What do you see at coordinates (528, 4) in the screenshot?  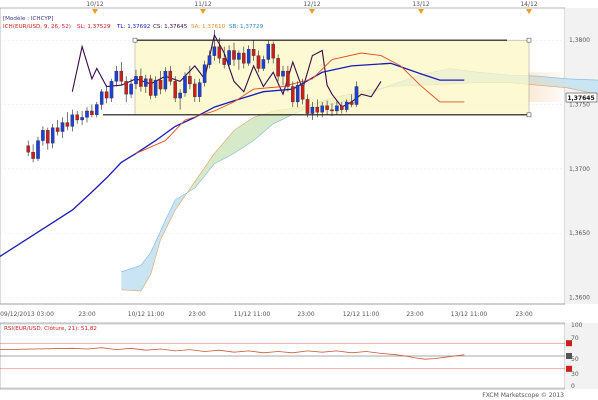 I see `top-time-label: 14/12` at bounding box center [528, 4].